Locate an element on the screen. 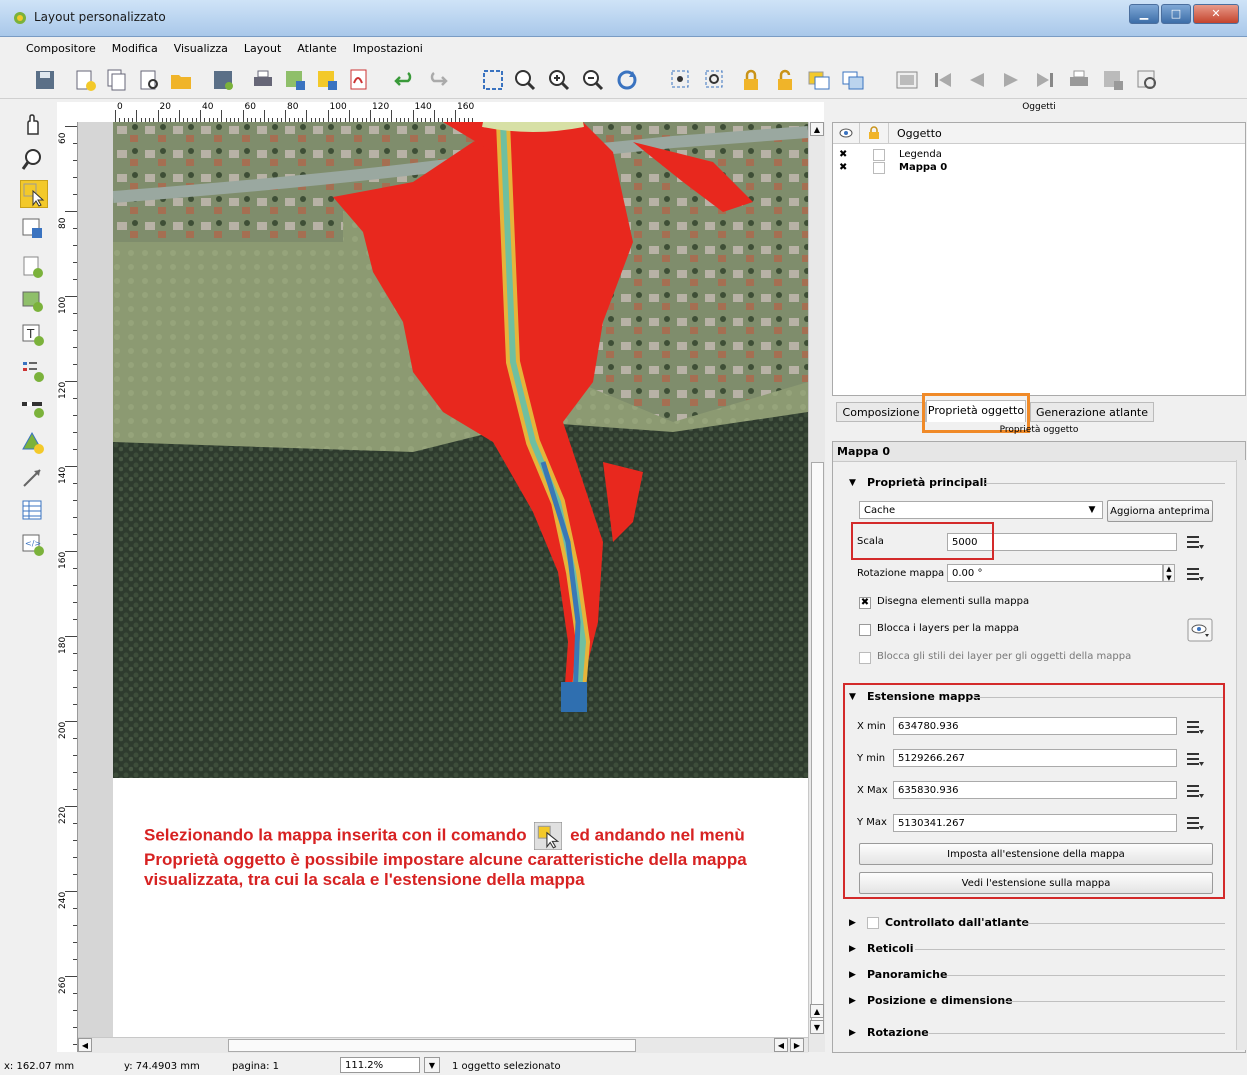 This screenshot has width=1247, height=1075. last-feature-icon is located at coordinates (1045, 80).